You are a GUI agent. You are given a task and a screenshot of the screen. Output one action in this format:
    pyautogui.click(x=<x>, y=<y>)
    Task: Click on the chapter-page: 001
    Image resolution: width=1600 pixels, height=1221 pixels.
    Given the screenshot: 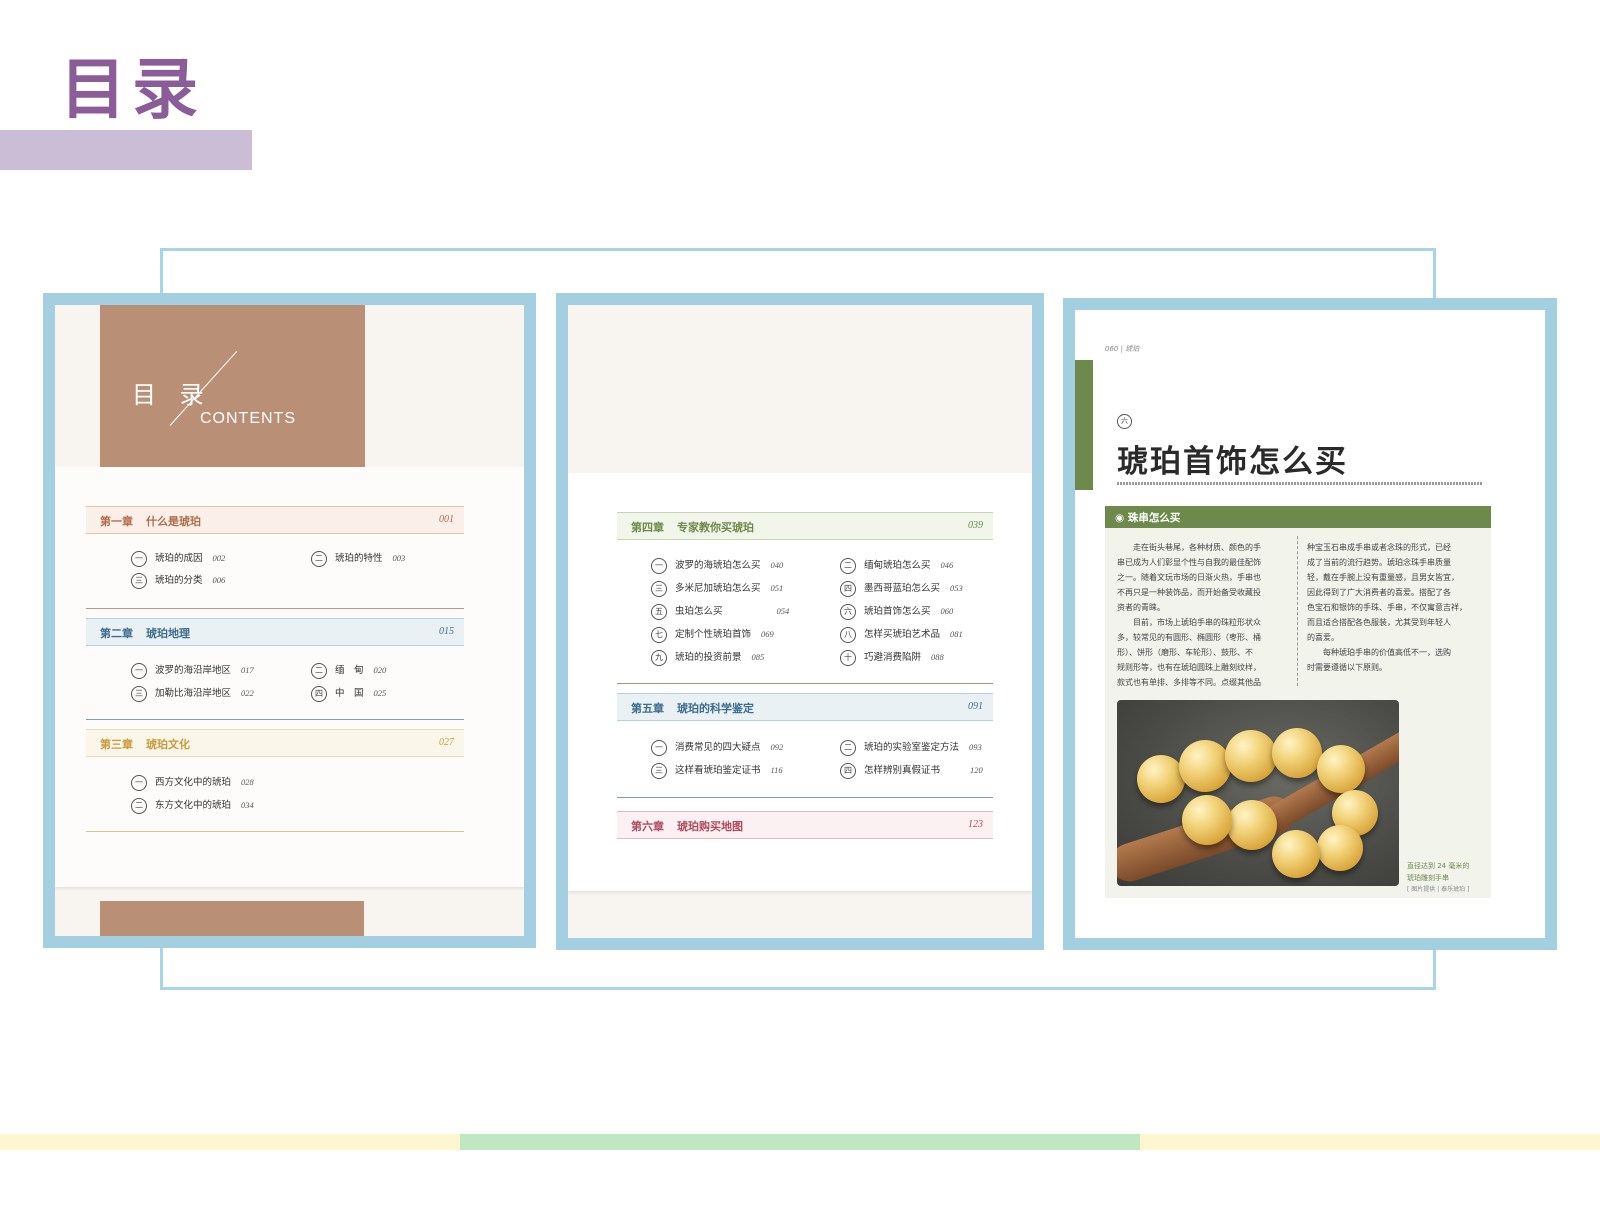 What is the action you would take?
    pyautogui.click(x=446, y=519)
    